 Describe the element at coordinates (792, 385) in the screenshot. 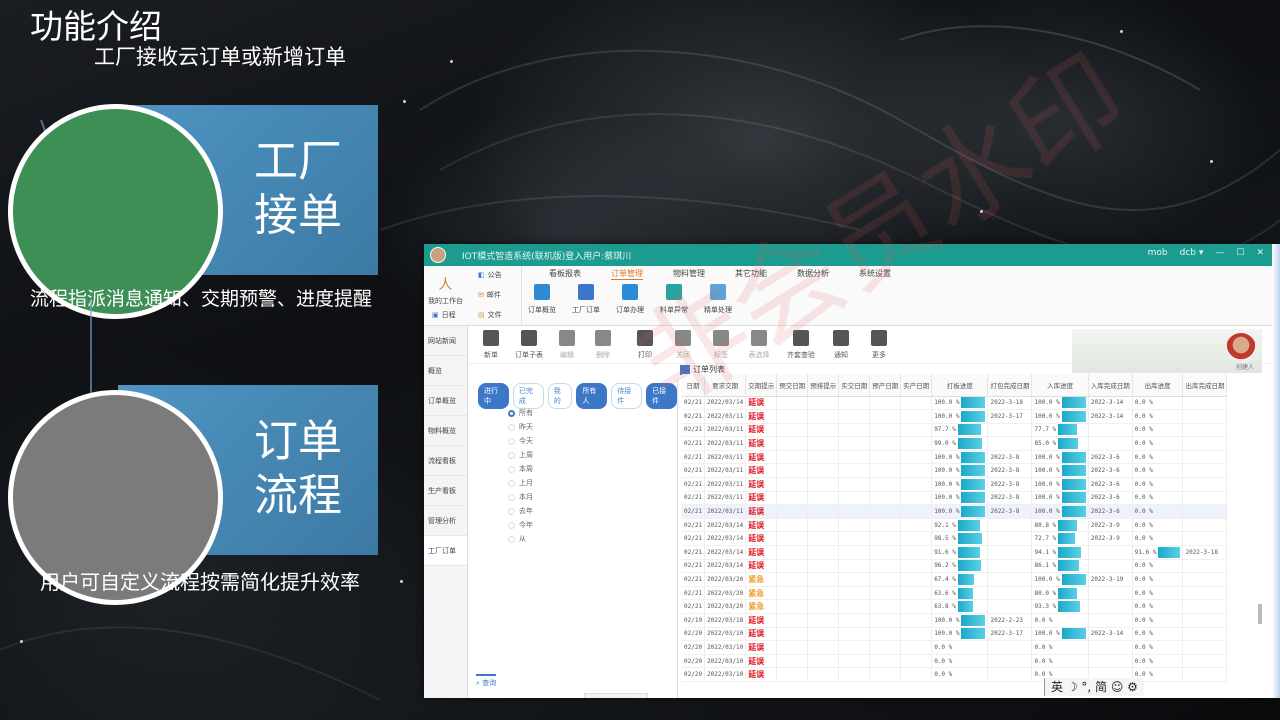

I see `column-header: 预交日期` at that location.